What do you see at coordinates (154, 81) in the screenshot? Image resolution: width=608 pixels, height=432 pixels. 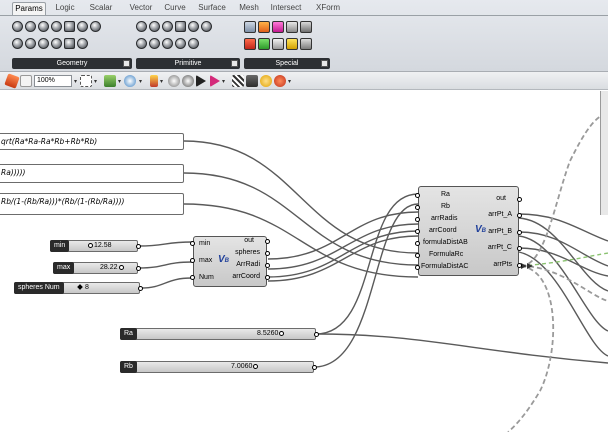 I see `bake-icon` at bounding box center [154, 81].